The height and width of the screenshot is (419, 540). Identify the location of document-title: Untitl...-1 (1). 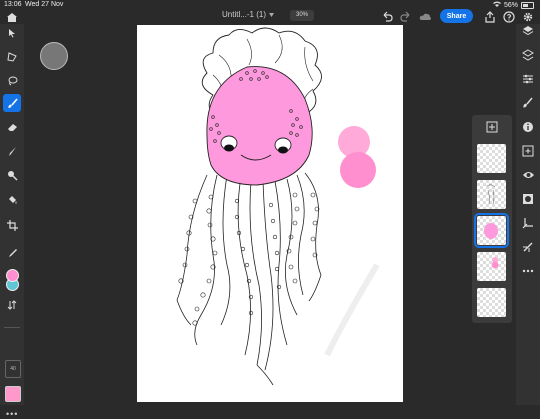
(248, 14).